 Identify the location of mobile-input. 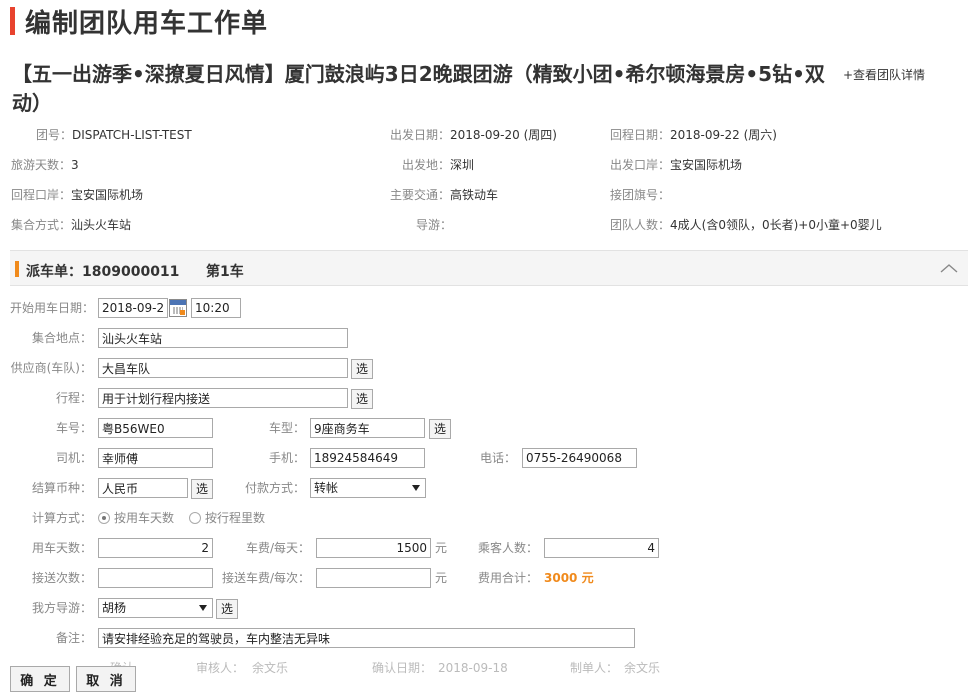
(367, 458).